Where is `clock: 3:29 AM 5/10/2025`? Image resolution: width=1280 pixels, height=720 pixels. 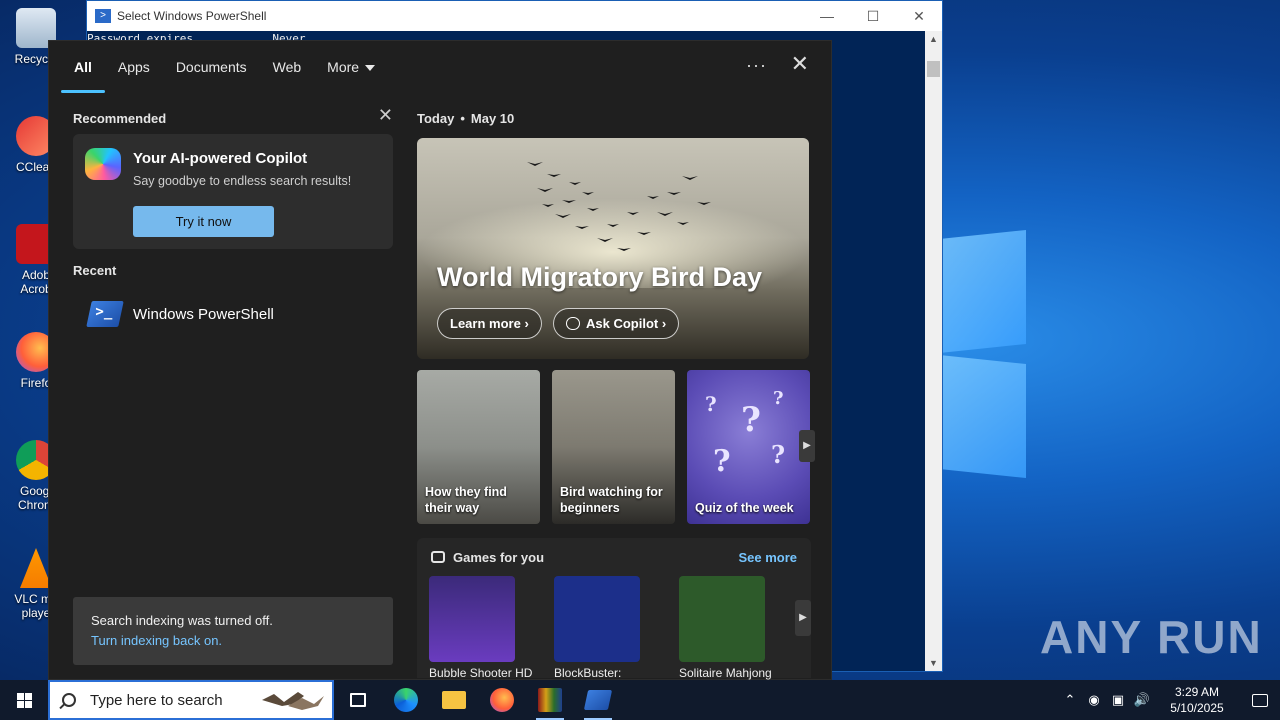
clock: 3:29 AM 5/10/2025 is located at coordinates (1197, 700).